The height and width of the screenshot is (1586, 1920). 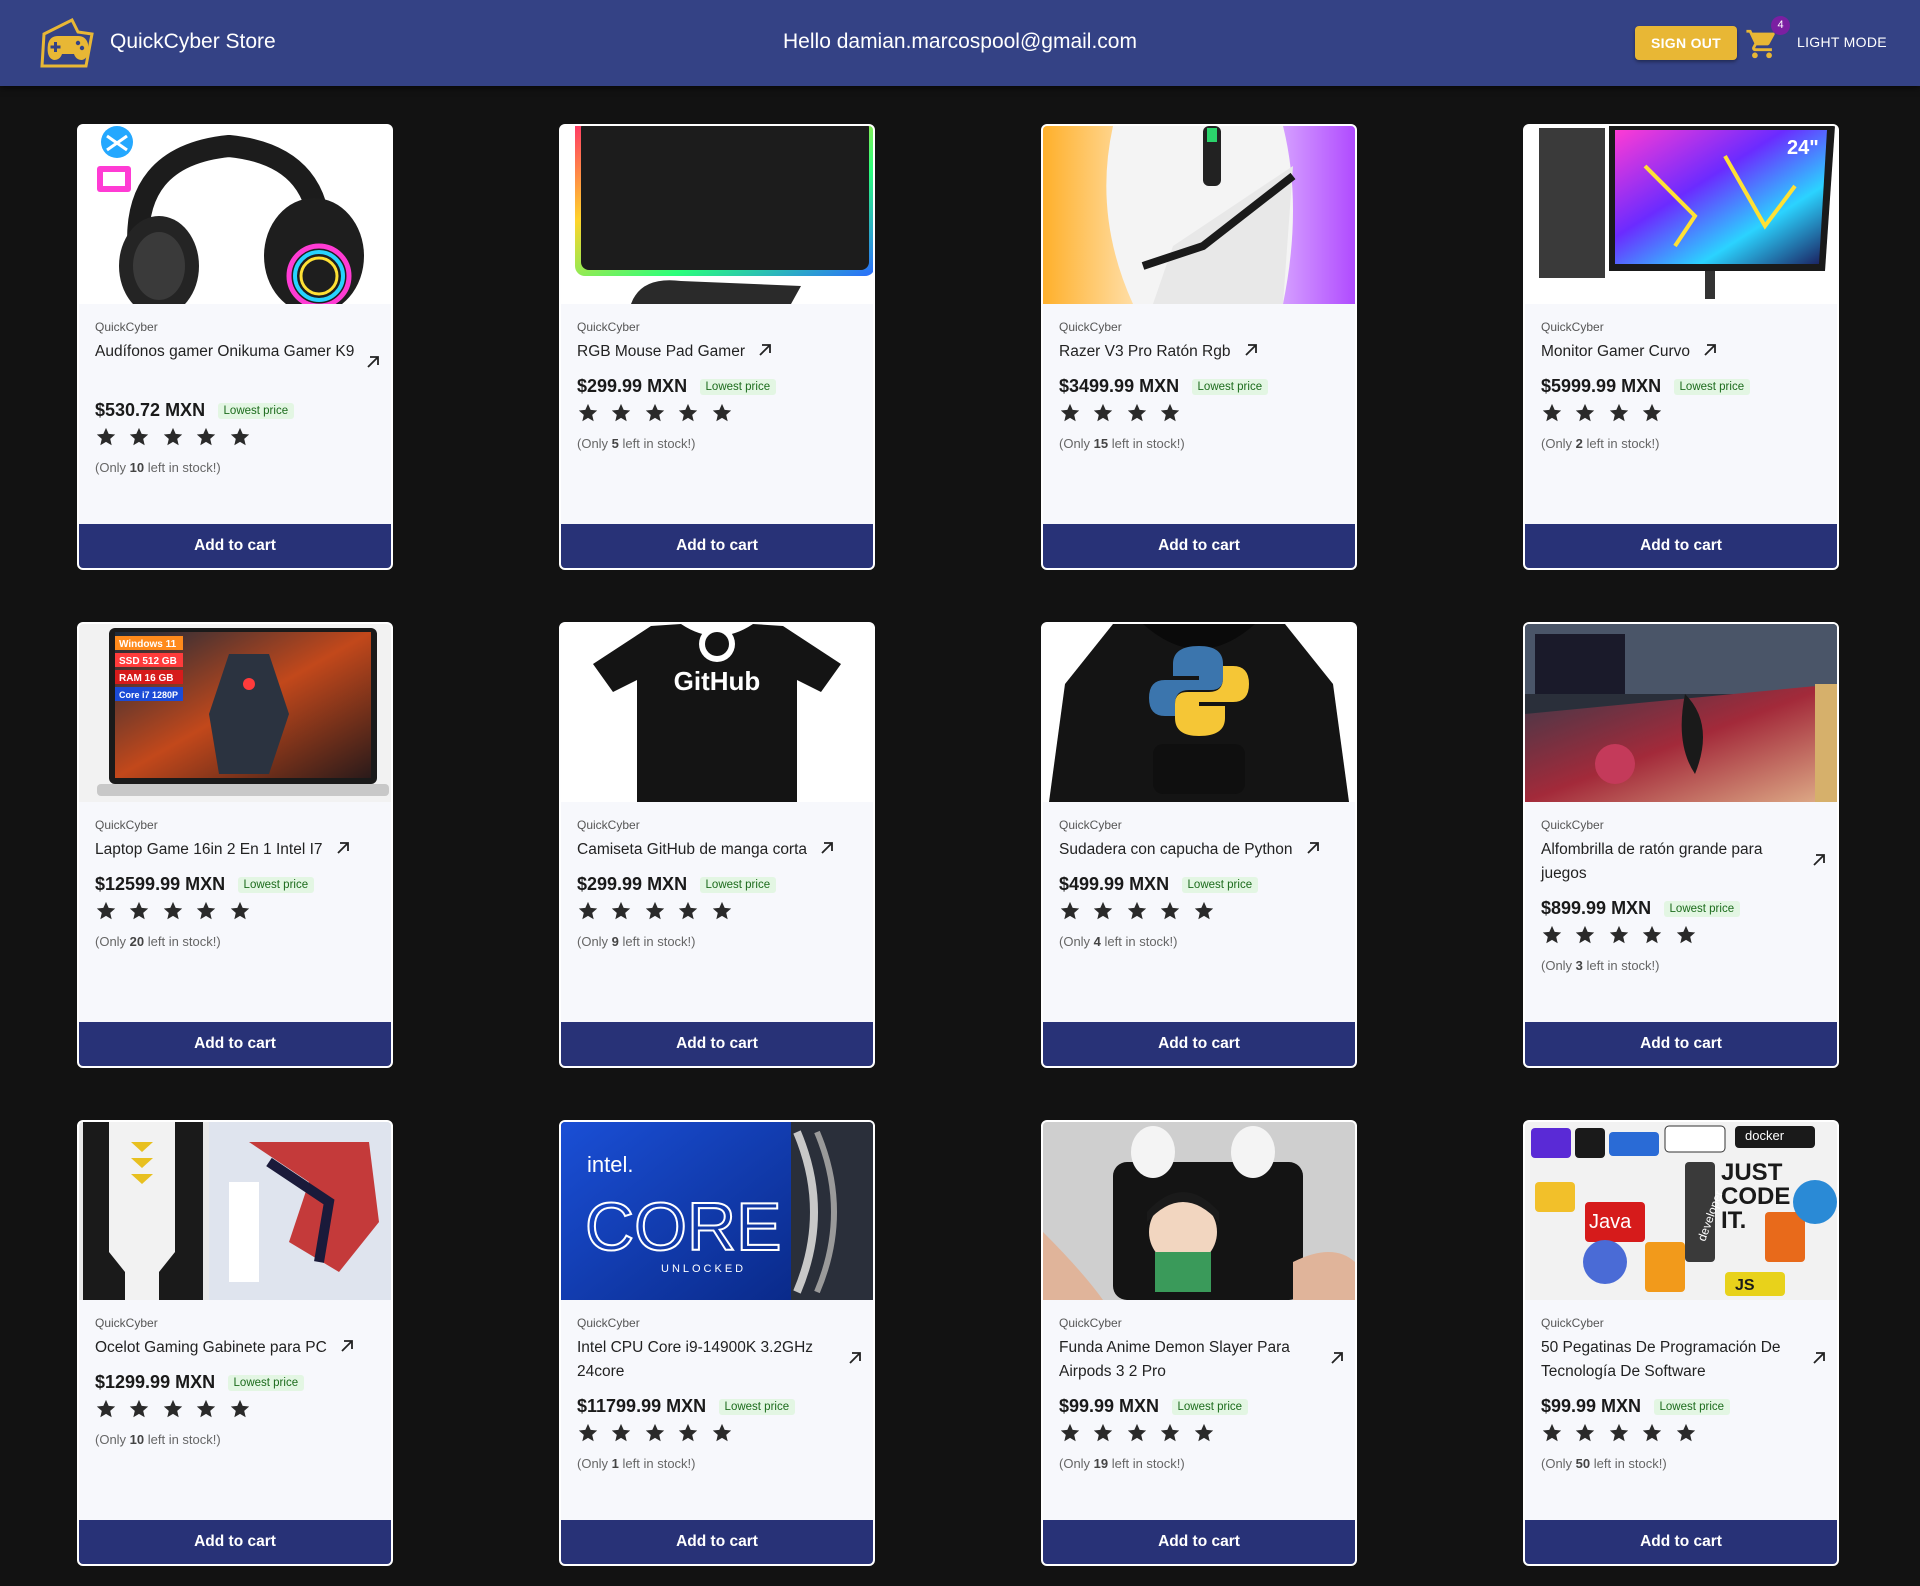 I want to click on user-greeting: Hello damian.marcospool@gmail.com, so click(x=960, y=41).